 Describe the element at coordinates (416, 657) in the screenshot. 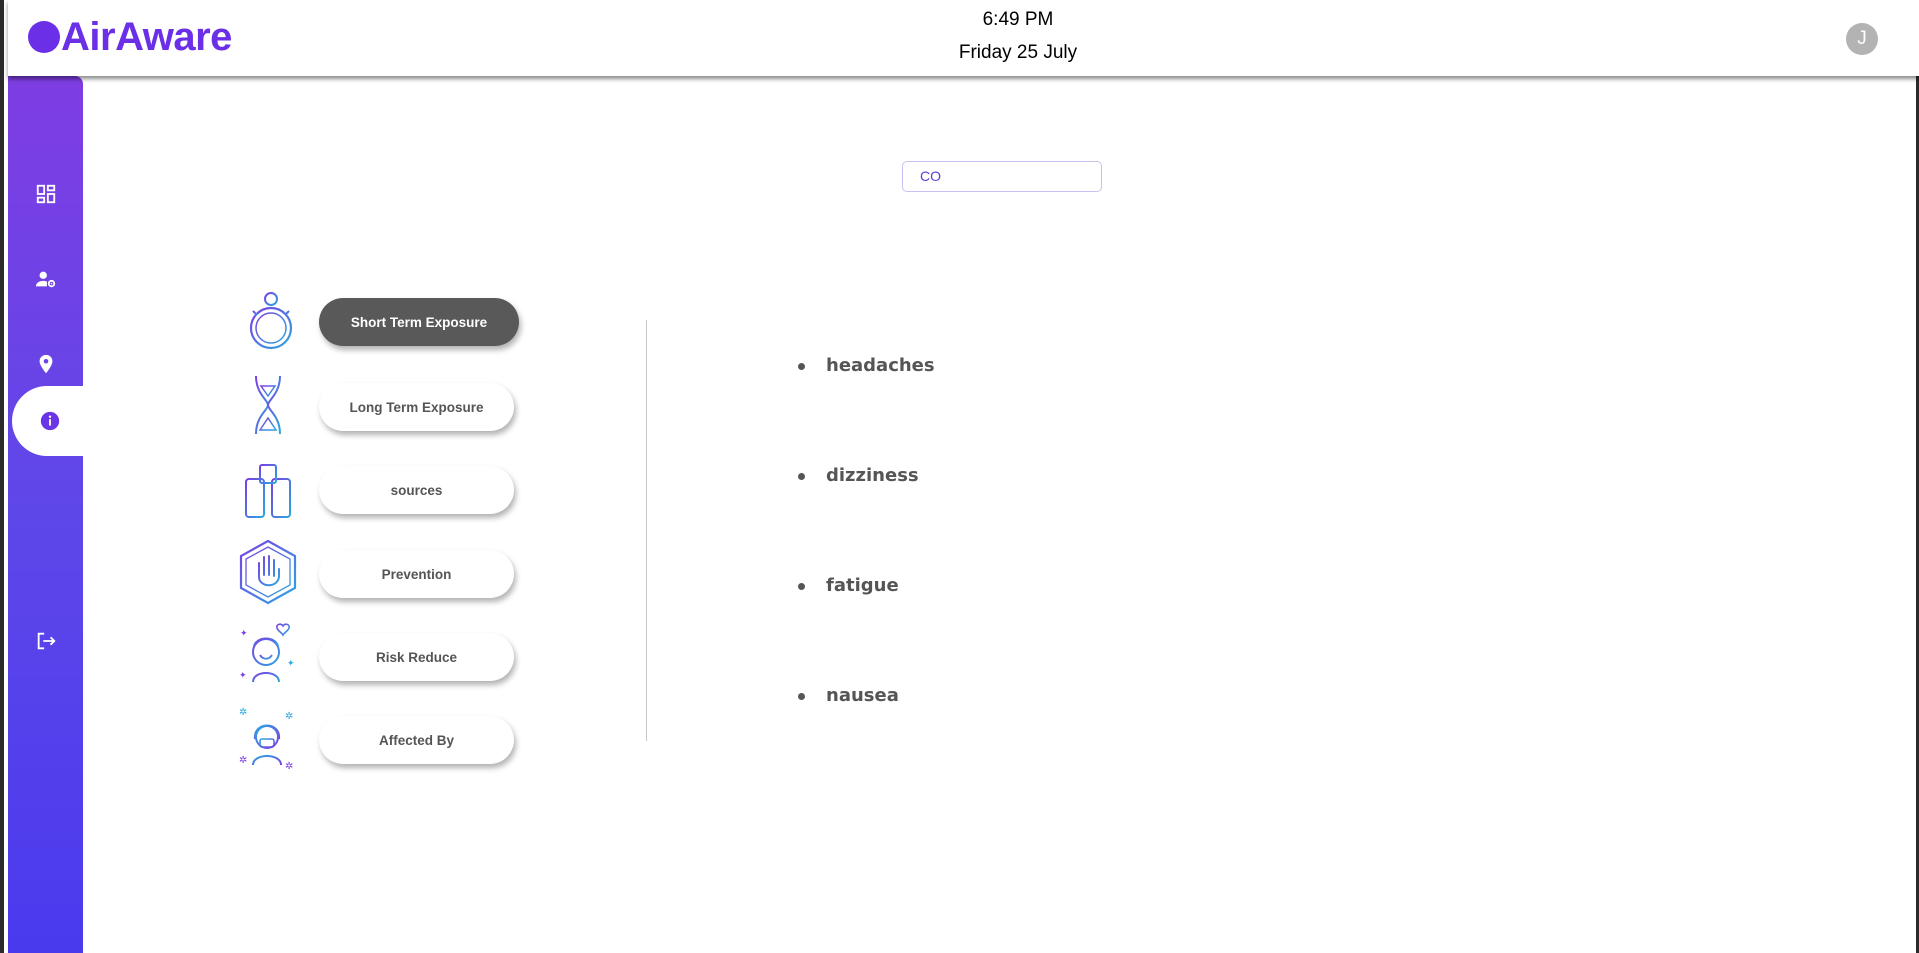

I see `risk-reduce-button: Risk Reduce` at that location.